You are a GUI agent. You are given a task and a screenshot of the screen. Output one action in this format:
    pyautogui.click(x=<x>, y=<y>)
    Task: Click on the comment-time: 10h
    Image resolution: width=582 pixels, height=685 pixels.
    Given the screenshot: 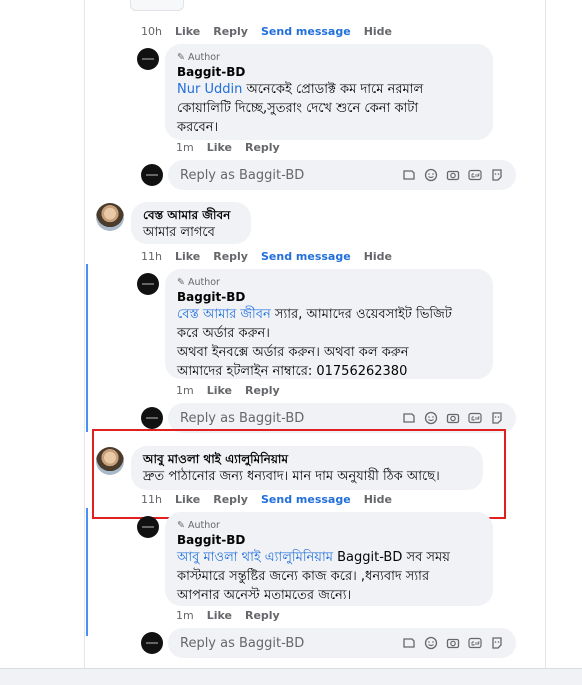 What is the action you would take?
    pyautogui.click(x=151, y=31)
    